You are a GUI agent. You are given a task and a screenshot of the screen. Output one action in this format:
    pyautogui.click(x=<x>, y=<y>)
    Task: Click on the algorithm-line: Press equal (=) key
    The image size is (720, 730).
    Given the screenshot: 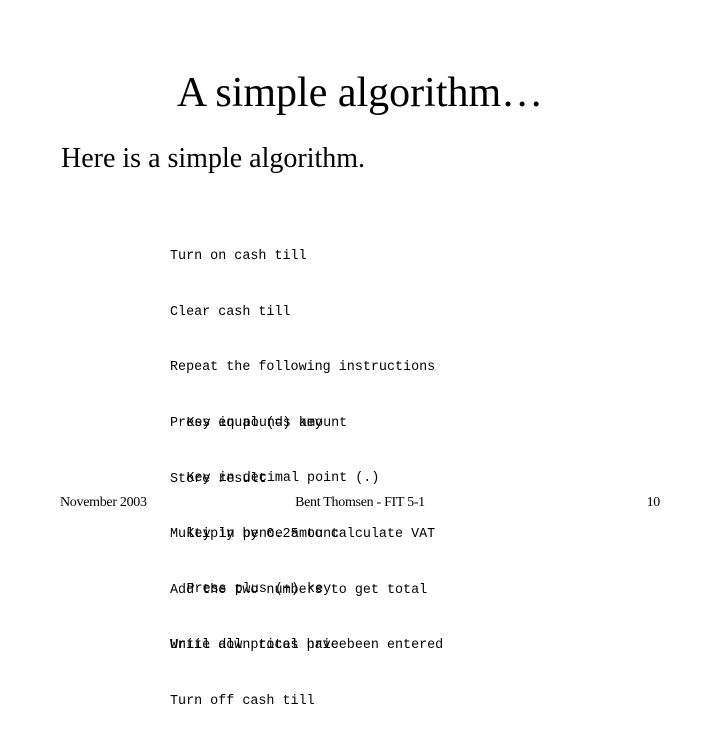 What is the action you would take?
    pyautogui.click(x=246, y=423)
    